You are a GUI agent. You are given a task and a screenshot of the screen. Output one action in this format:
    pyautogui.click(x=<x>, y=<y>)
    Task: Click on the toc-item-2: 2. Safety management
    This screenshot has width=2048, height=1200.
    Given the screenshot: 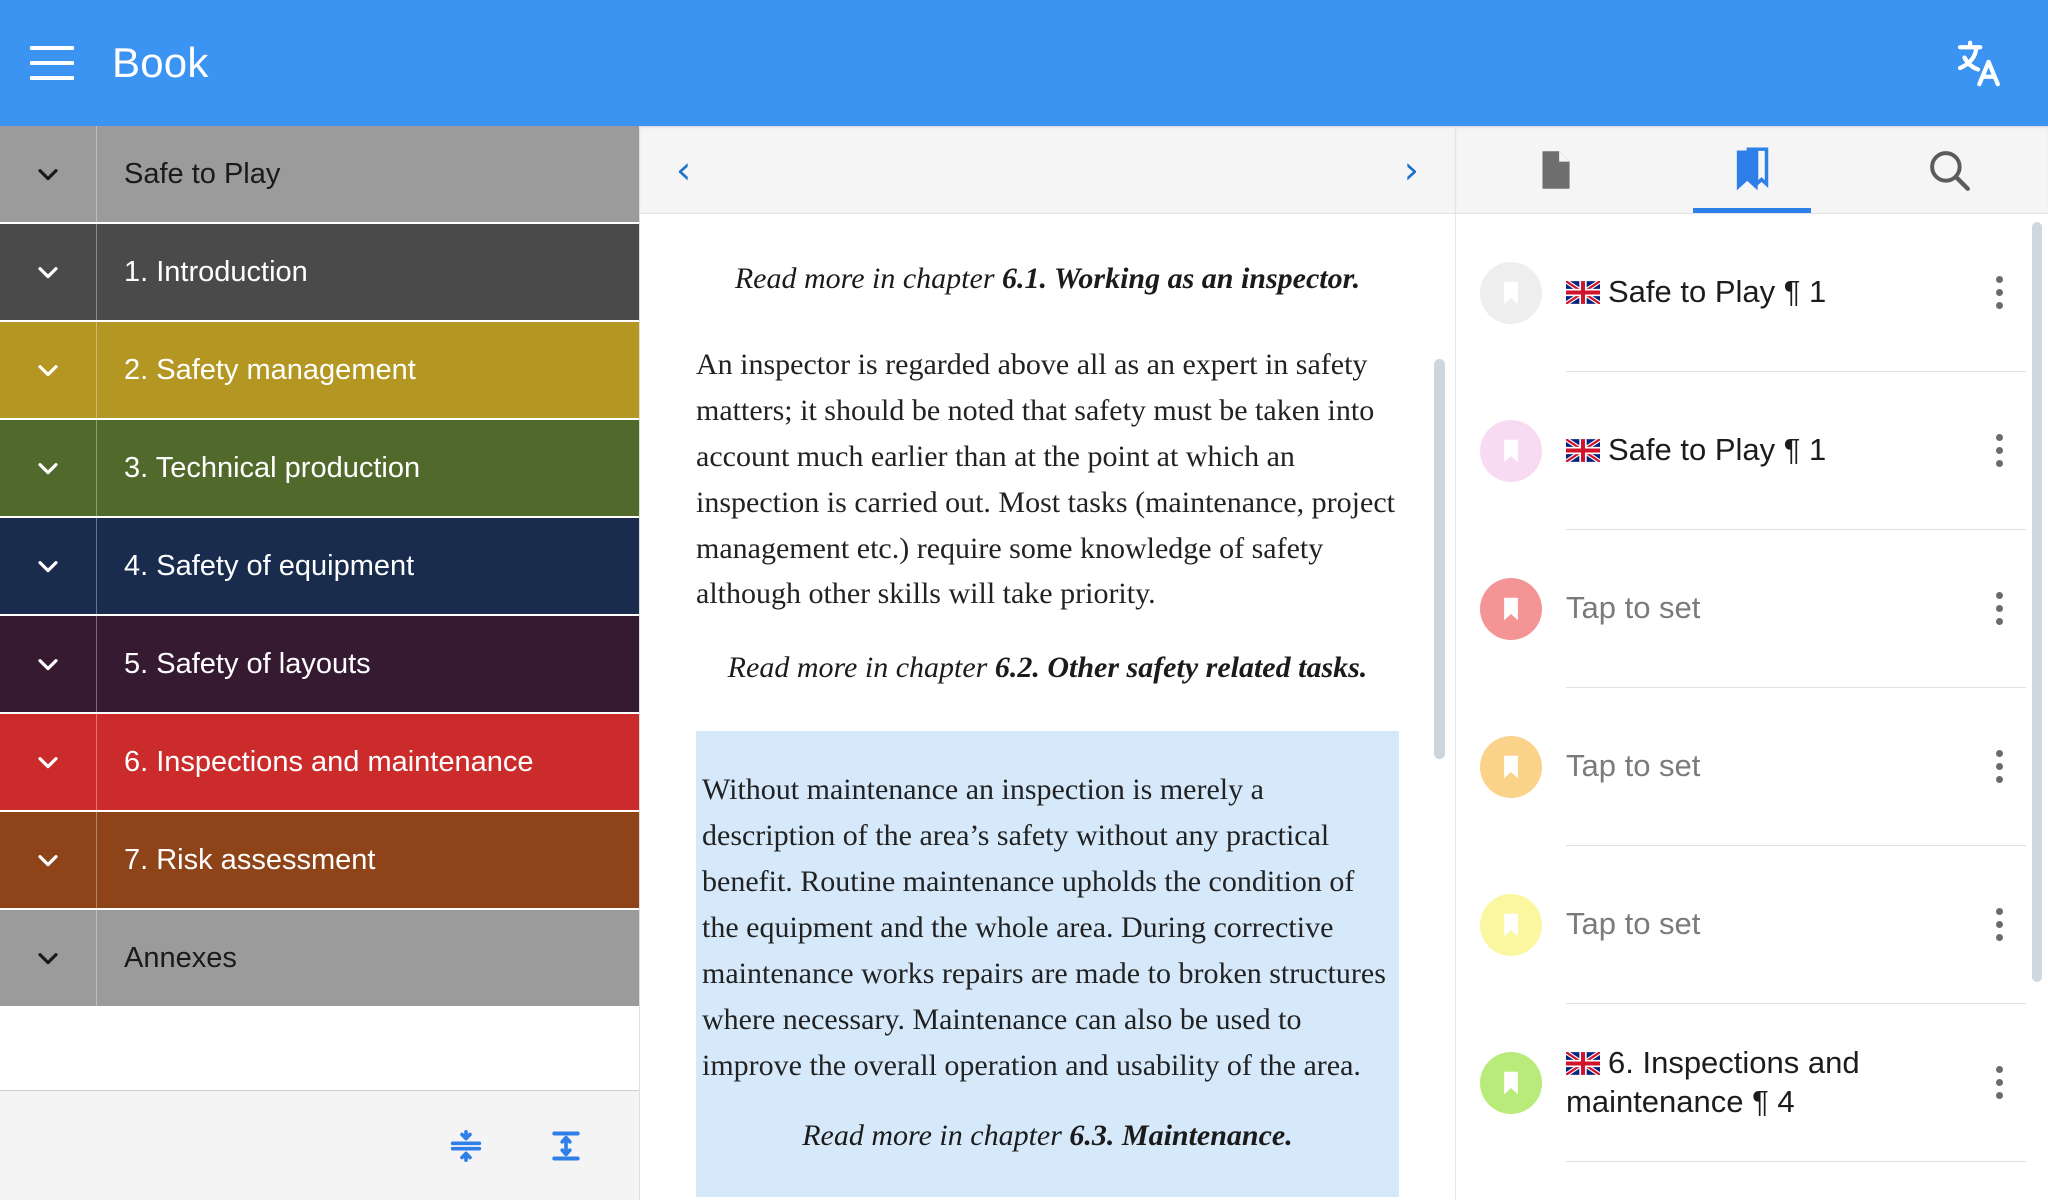 What is the action you would take?
    pyautogui.click(x=319, y=371)
    